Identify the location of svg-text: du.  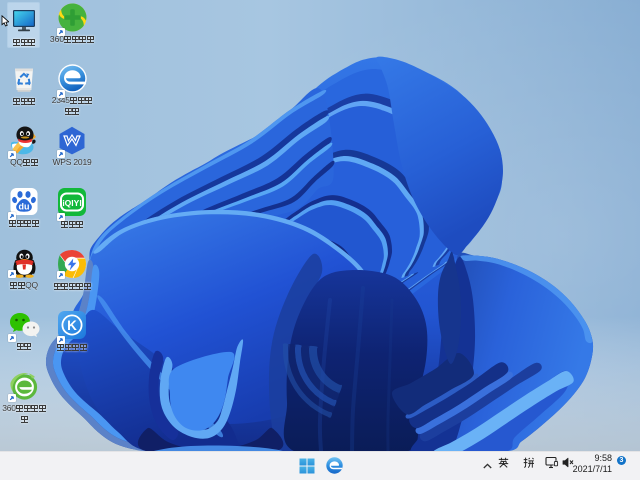
(24, 207).